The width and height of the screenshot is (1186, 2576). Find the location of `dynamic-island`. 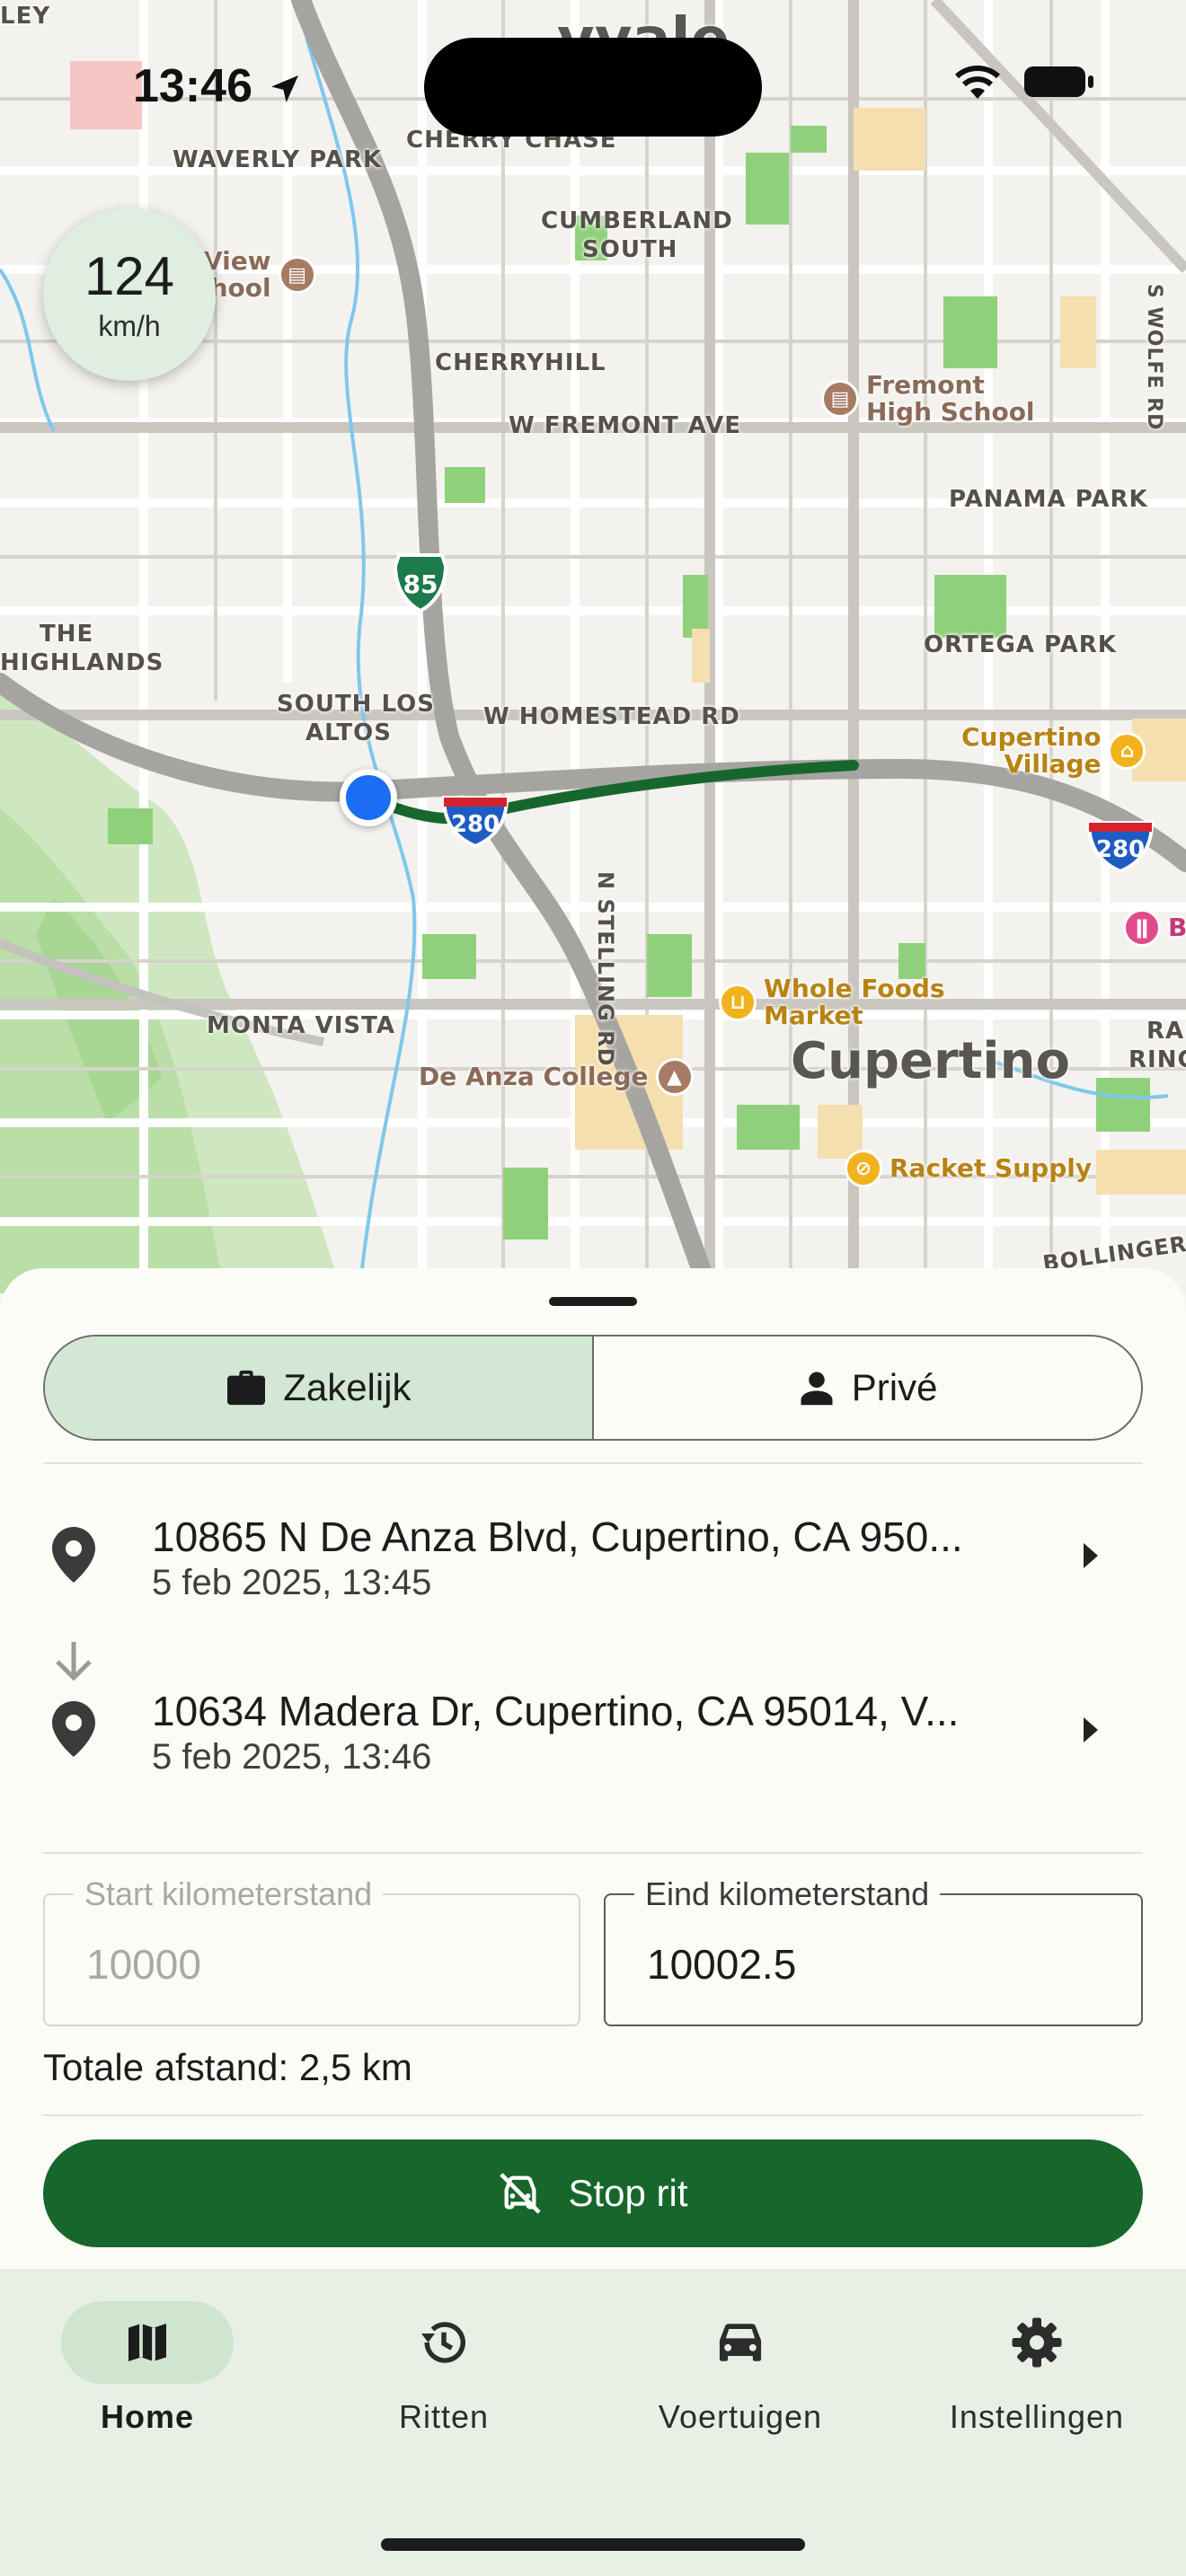

dynamic-island is located at coordinates (593, 87).